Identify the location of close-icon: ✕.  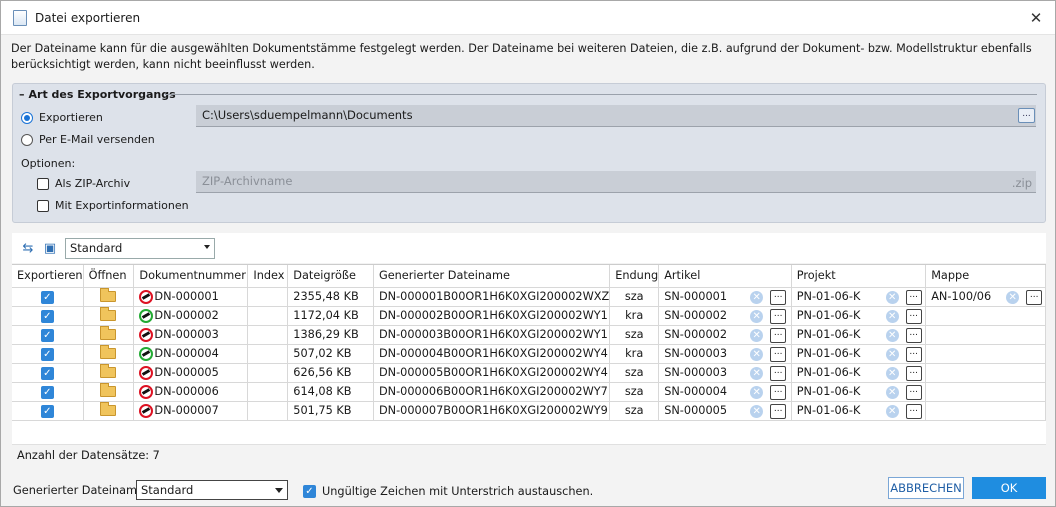
(1036, 18).